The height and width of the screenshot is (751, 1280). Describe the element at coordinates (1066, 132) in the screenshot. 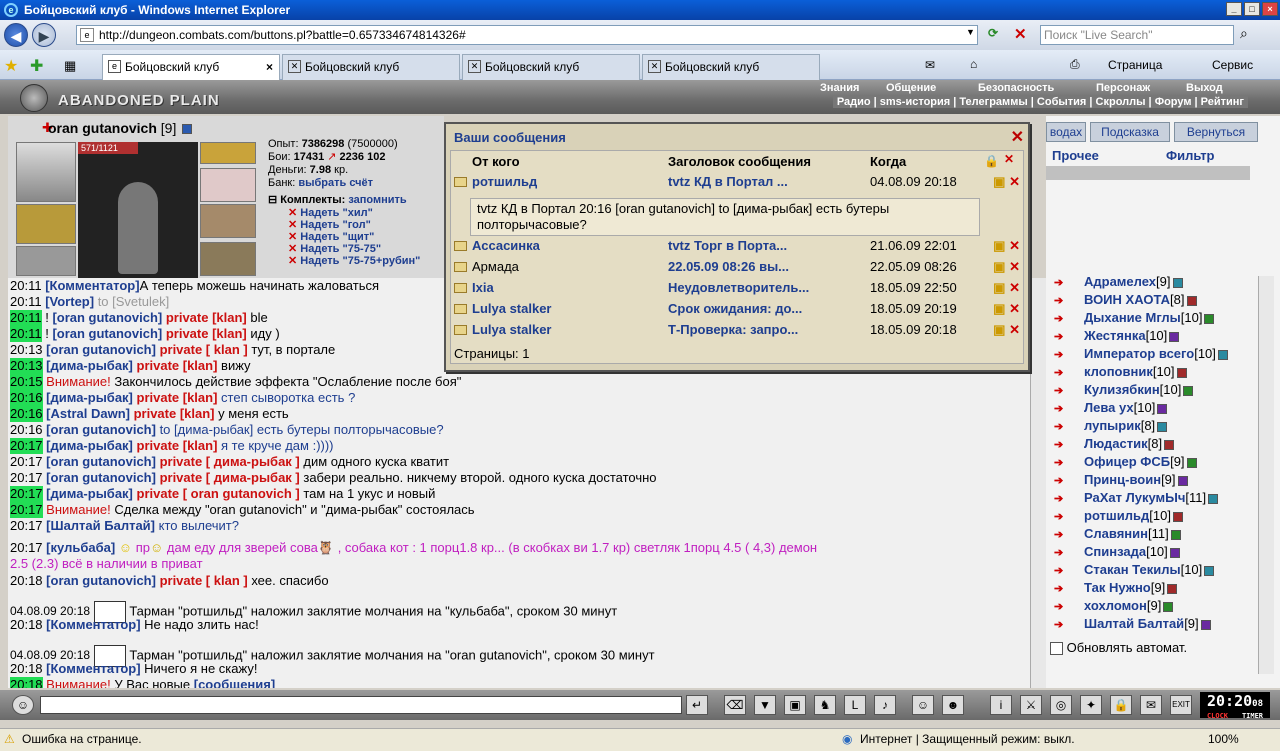

I see `btn-partial: водах` at that location.